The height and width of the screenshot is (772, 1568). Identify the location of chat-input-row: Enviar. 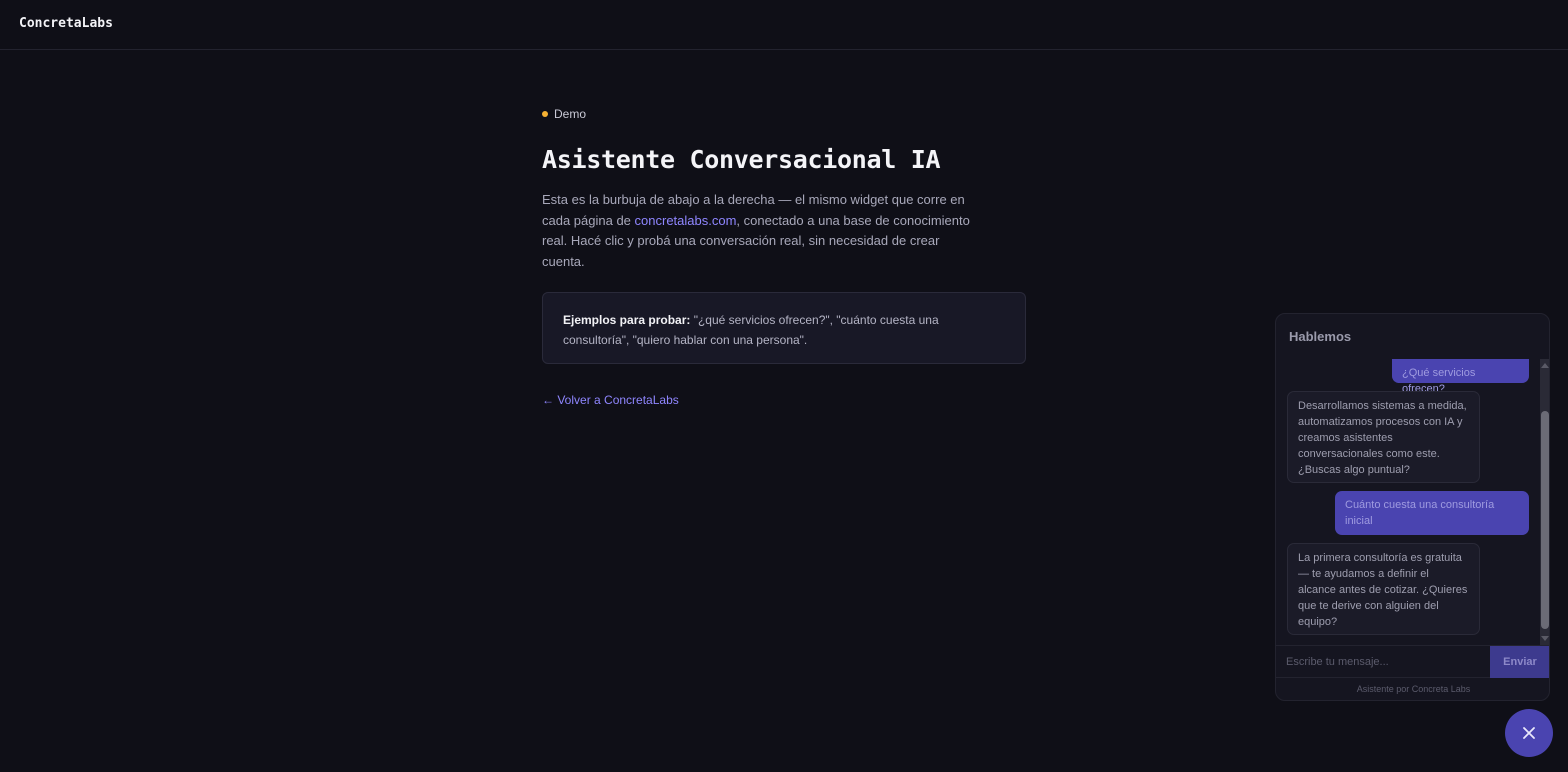
(1412, 661).